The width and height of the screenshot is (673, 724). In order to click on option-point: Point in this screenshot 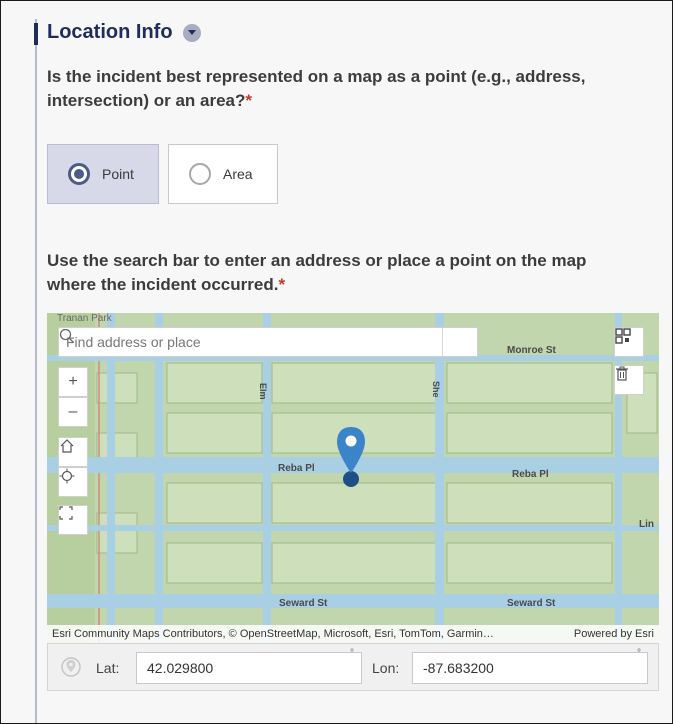, I will do `click(103, 174)`.